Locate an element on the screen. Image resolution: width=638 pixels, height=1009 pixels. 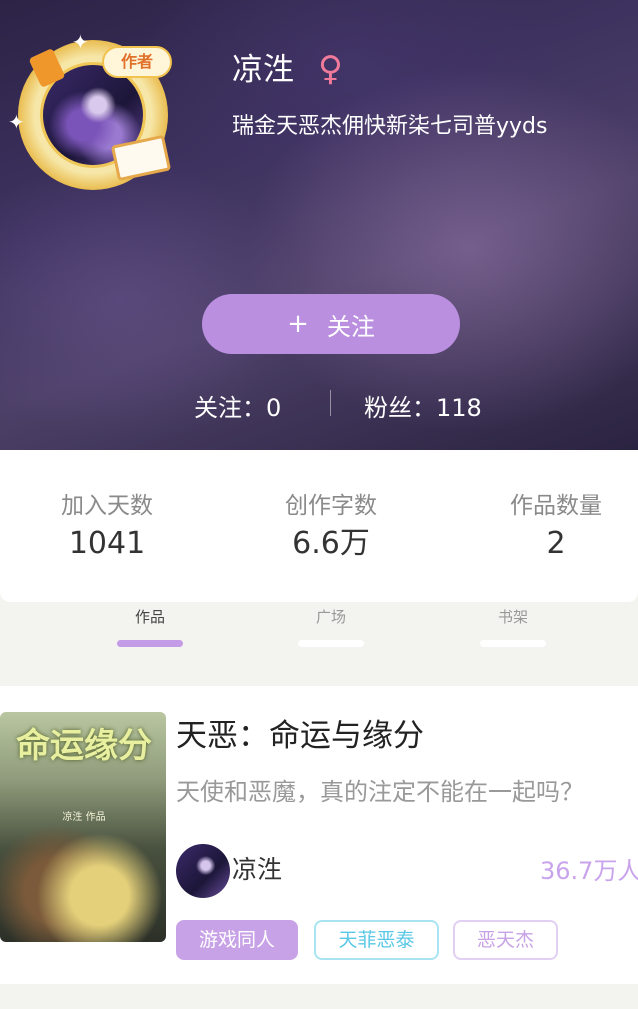
author-avatar is located at coordinates (203, 871).